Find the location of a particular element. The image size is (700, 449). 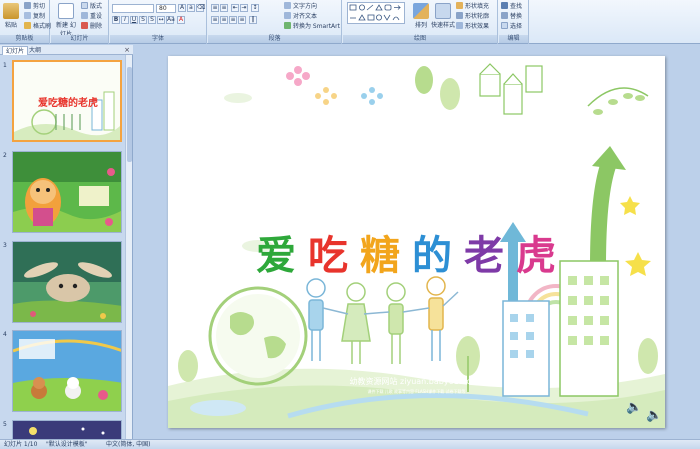

shapes-gallery is located at coordinates (376, 13).